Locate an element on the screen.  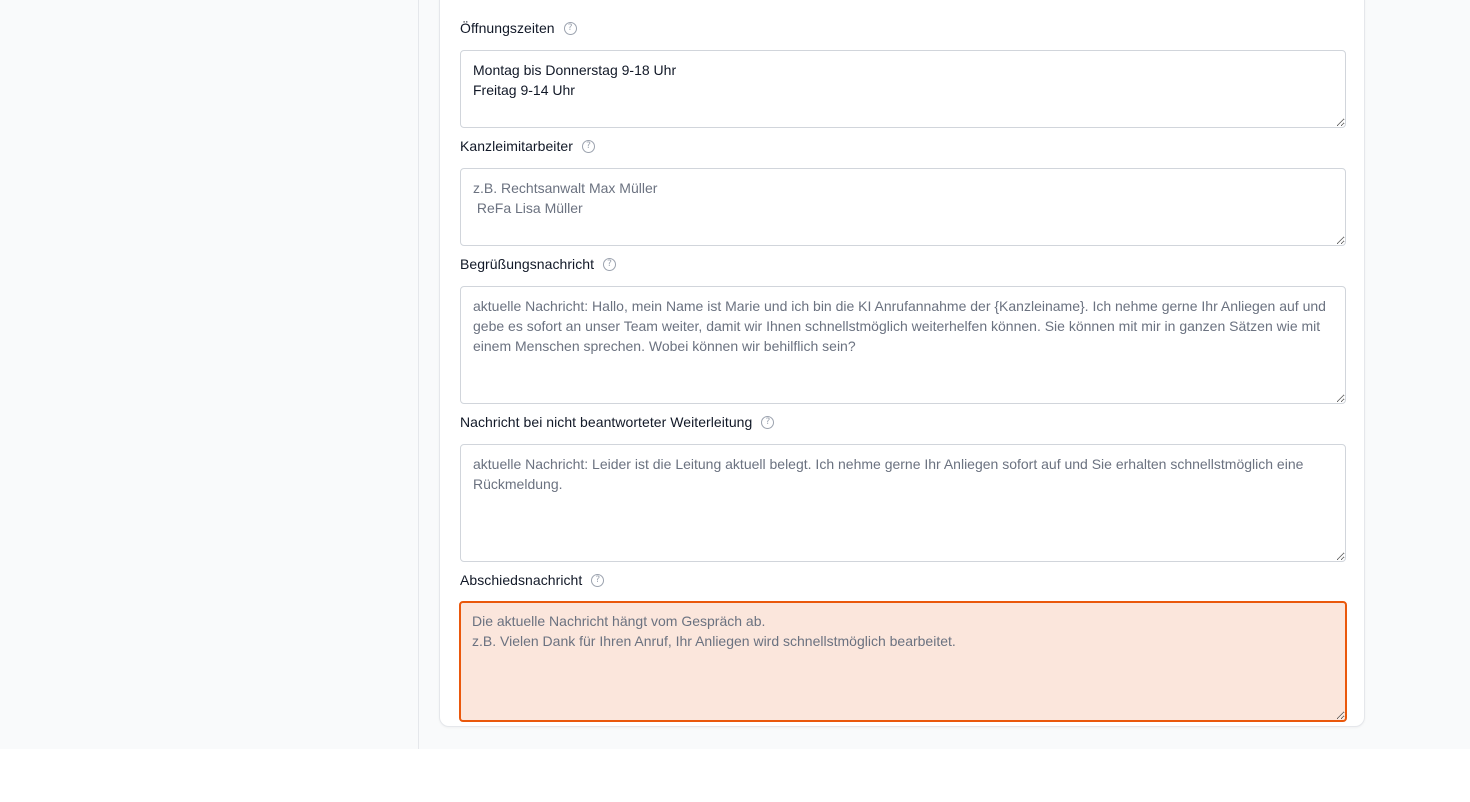
farewell-message-textarea is located at coordinates (903, 661).